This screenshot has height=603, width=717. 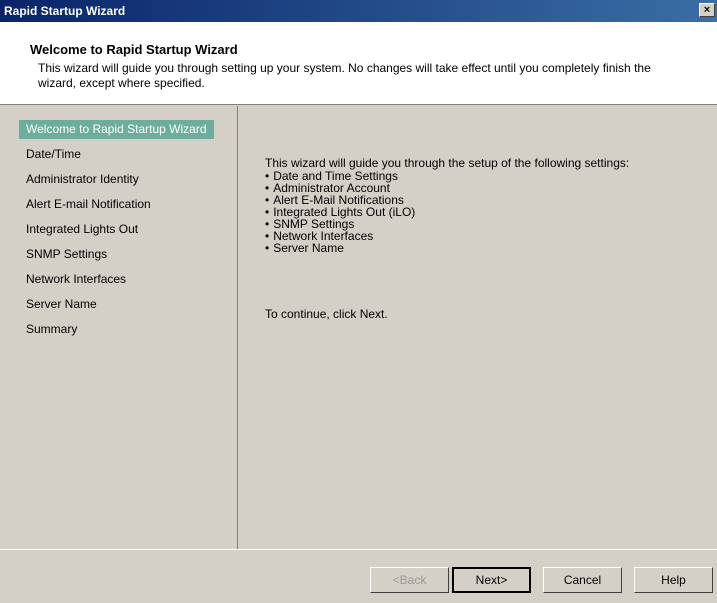 I want to click on sidebar-item-integrated-lights-out: Integrated Lights Out, so click(x=82, y=229).